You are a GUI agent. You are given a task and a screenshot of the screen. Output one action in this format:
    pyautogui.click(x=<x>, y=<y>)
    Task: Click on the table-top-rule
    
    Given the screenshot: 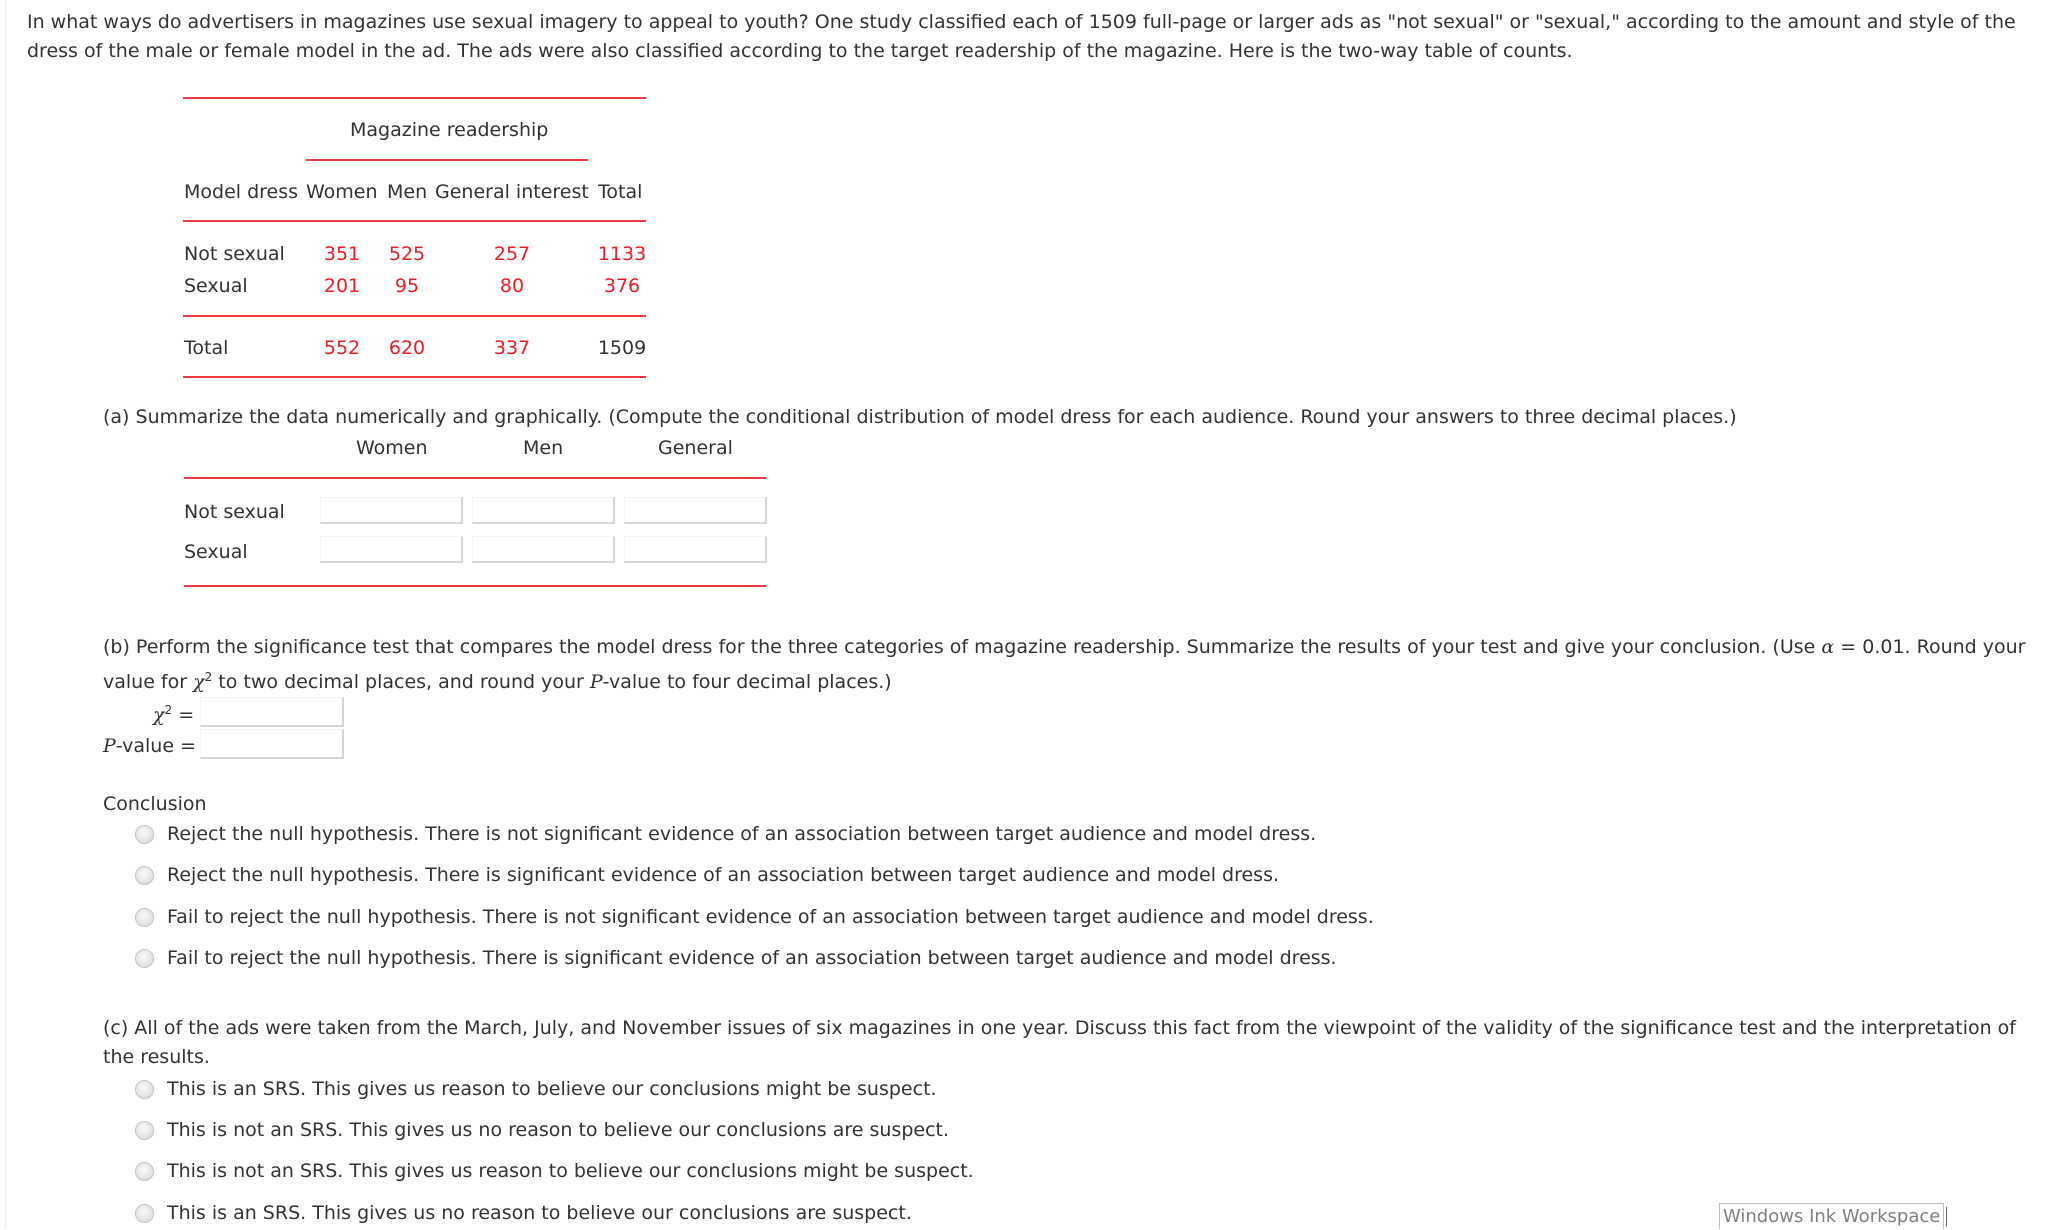 What is the action you would take?
    pyautogui.click(x=414, y=98)
    